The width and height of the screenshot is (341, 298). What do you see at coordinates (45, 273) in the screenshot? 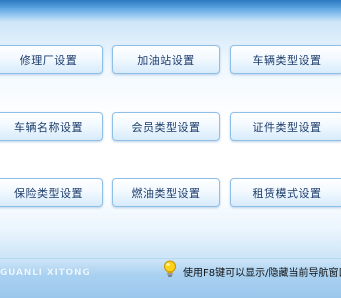
I see `brand-text: GUANLI XITONG` at bounding box center [45, 273].